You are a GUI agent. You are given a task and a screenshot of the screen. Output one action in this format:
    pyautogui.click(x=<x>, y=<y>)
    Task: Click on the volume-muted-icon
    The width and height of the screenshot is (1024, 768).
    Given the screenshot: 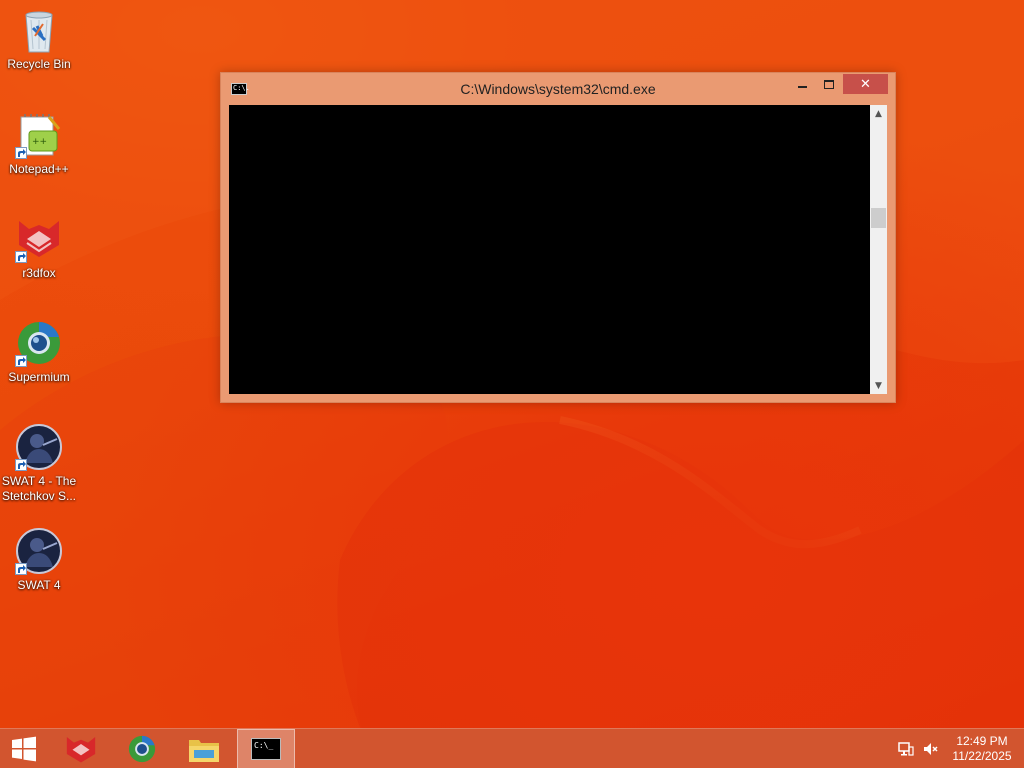 What is the action you would take?
    pyautogui.click(x=931, y=749)
    